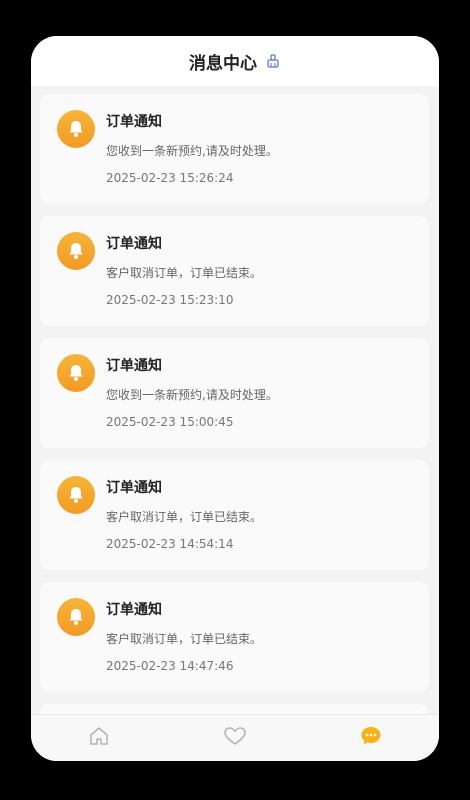 The height and width of the screenshot is (800, 470). I want to click on bottom-tab-bar, so click(235, 737).